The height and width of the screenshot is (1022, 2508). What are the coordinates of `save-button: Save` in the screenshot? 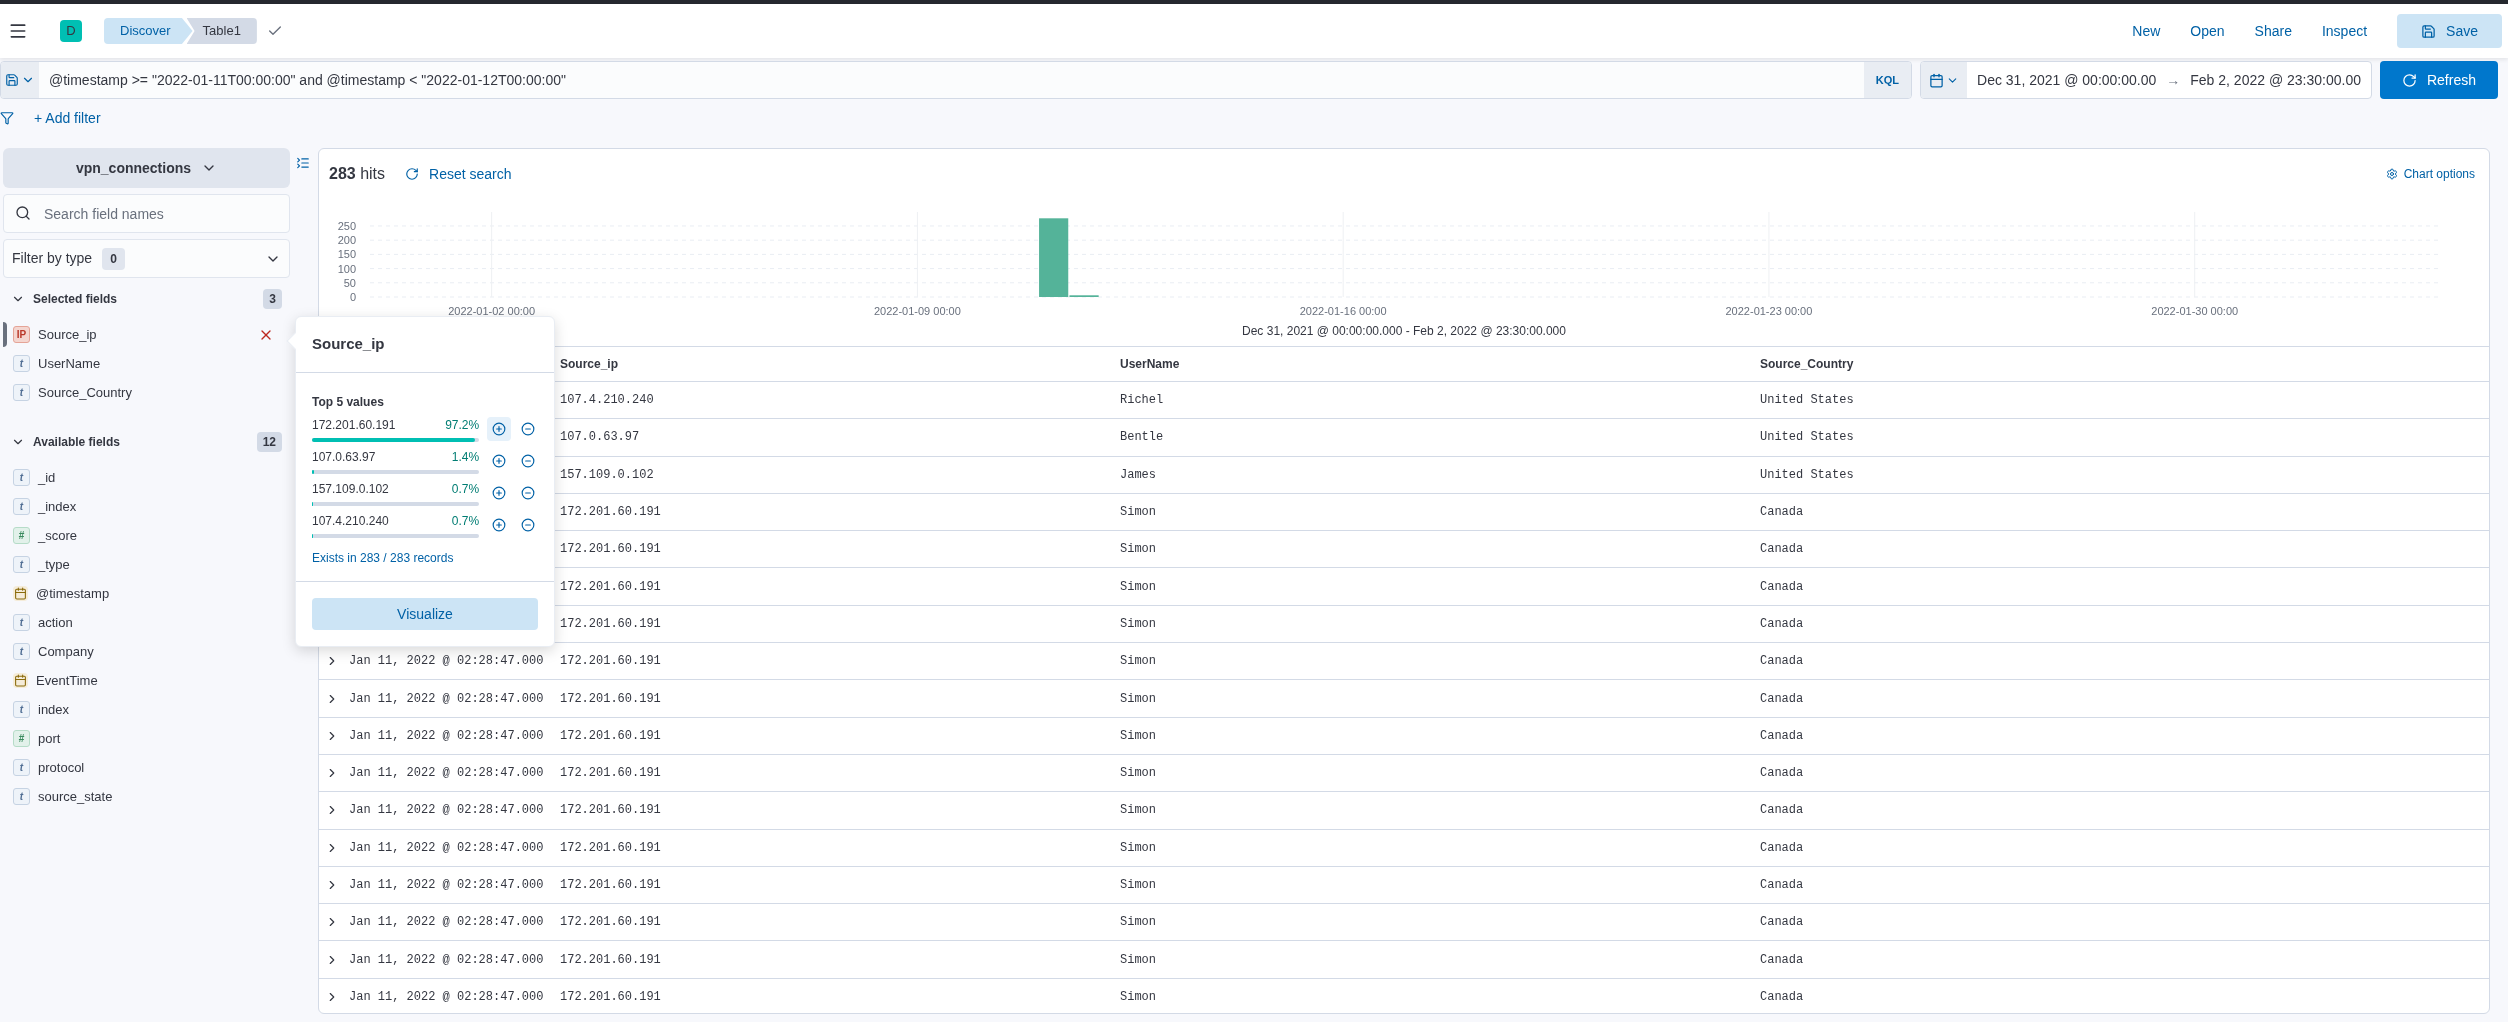 It's located at (2449, 31).